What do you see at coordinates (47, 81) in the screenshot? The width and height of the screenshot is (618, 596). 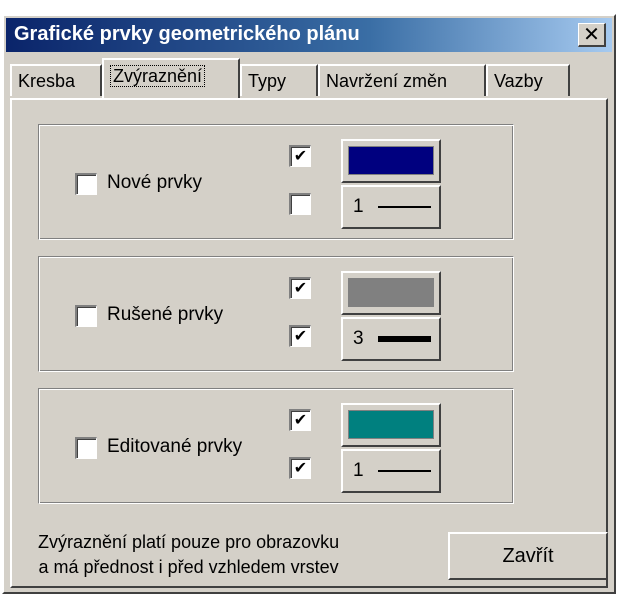 I see `tab-kresba-label: Kresba` at bounding box center [47, 81].